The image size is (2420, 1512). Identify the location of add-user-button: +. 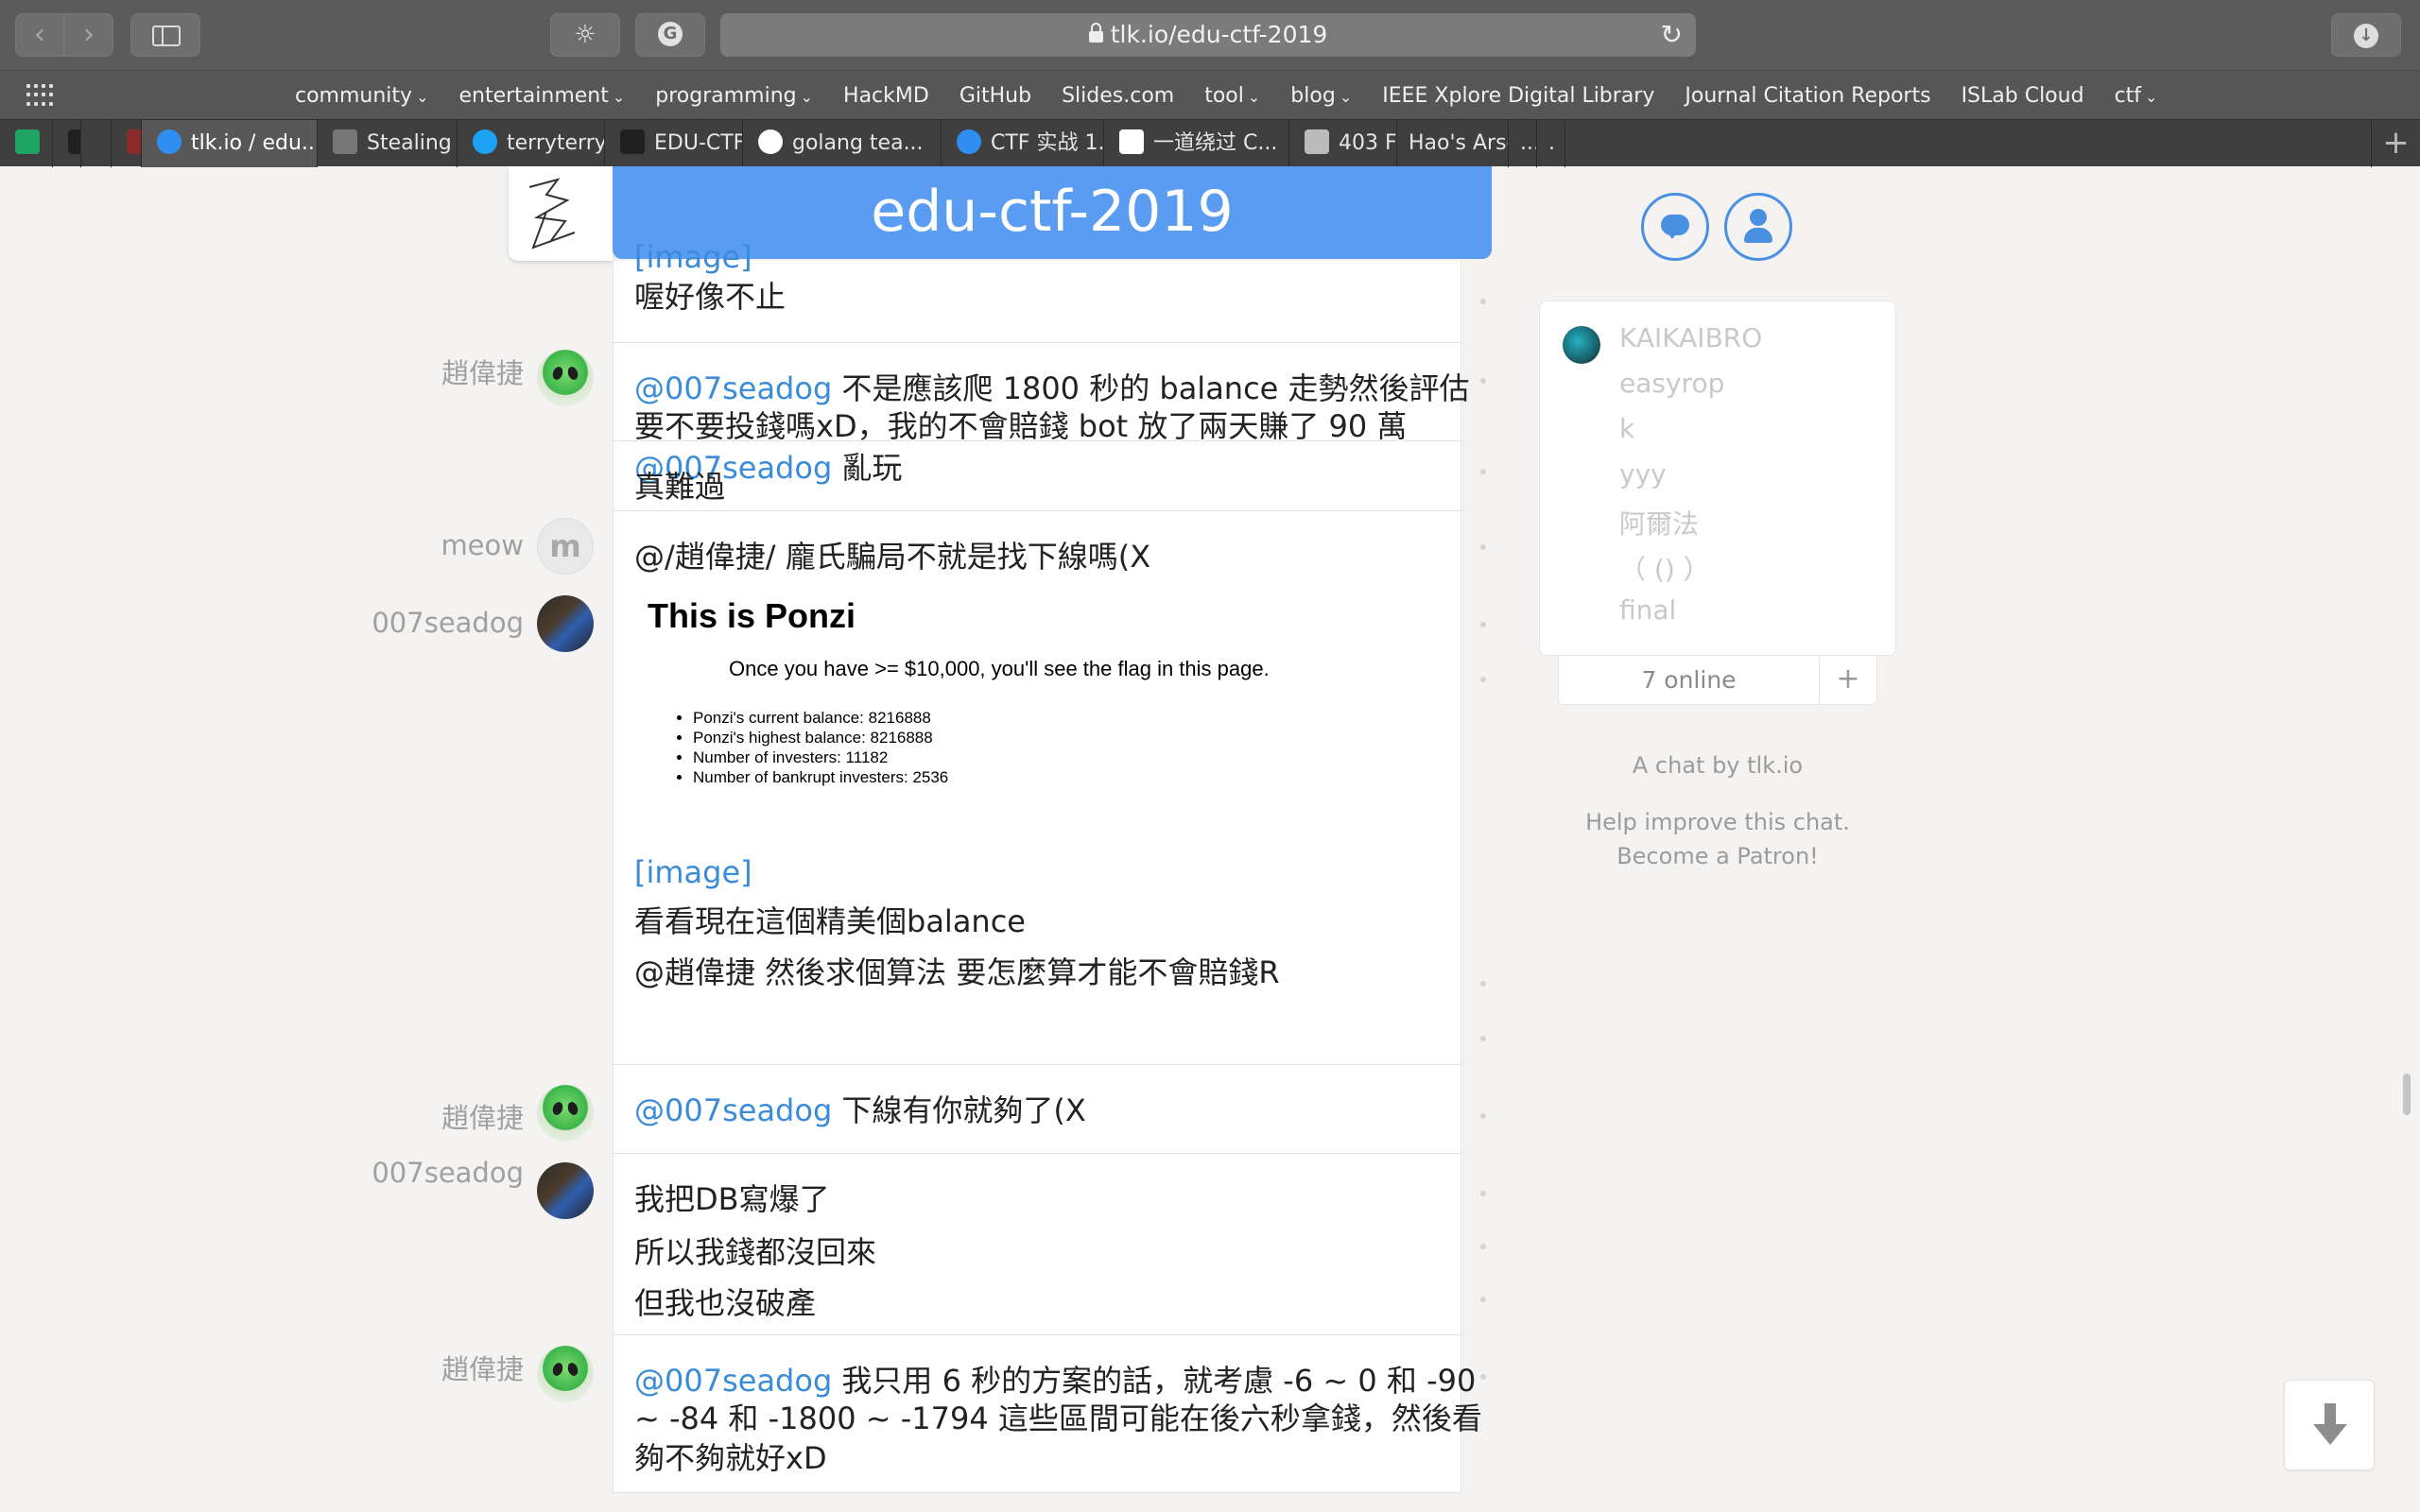
(1848, 680).